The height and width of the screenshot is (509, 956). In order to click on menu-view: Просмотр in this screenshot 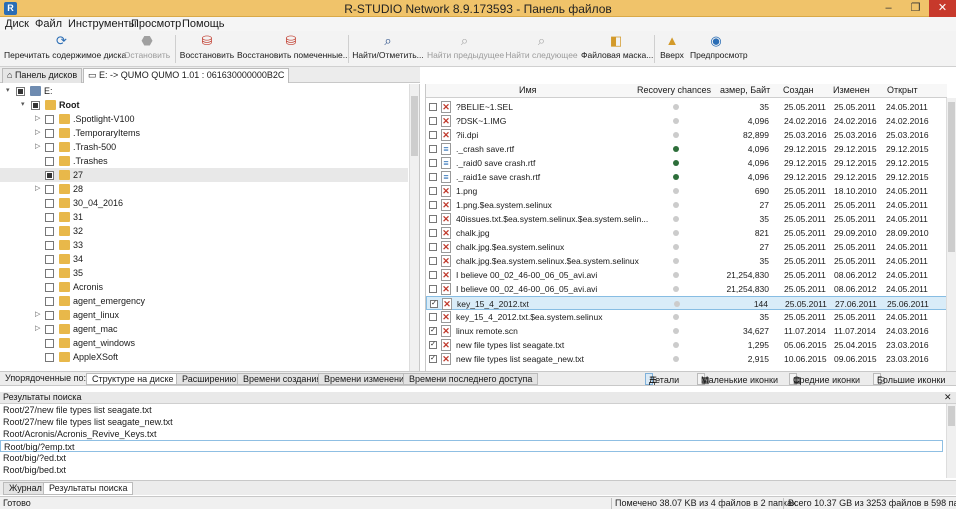, I will do `click(156, 24)`.